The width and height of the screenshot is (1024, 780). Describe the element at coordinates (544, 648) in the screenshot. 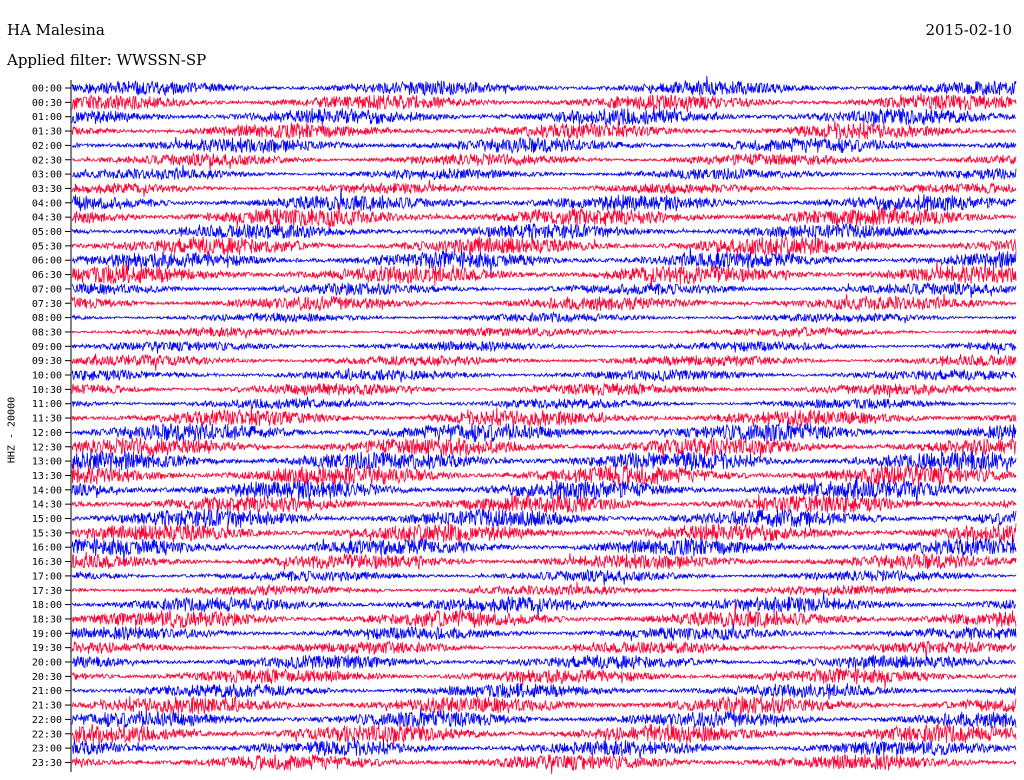

I see `trace-1930` at that location.